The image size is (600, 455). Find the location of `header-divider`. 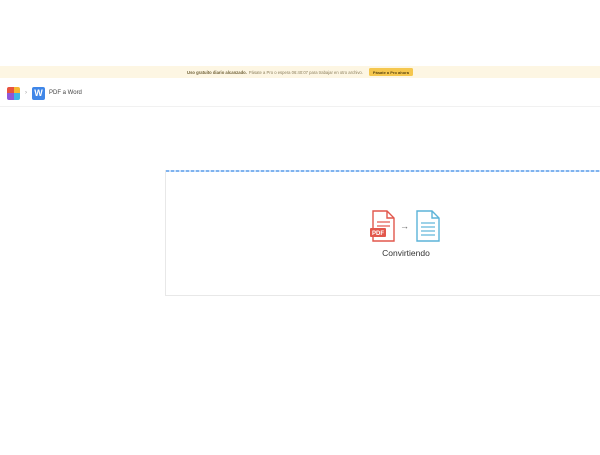

header-divider is located at coordinates (300, 106).